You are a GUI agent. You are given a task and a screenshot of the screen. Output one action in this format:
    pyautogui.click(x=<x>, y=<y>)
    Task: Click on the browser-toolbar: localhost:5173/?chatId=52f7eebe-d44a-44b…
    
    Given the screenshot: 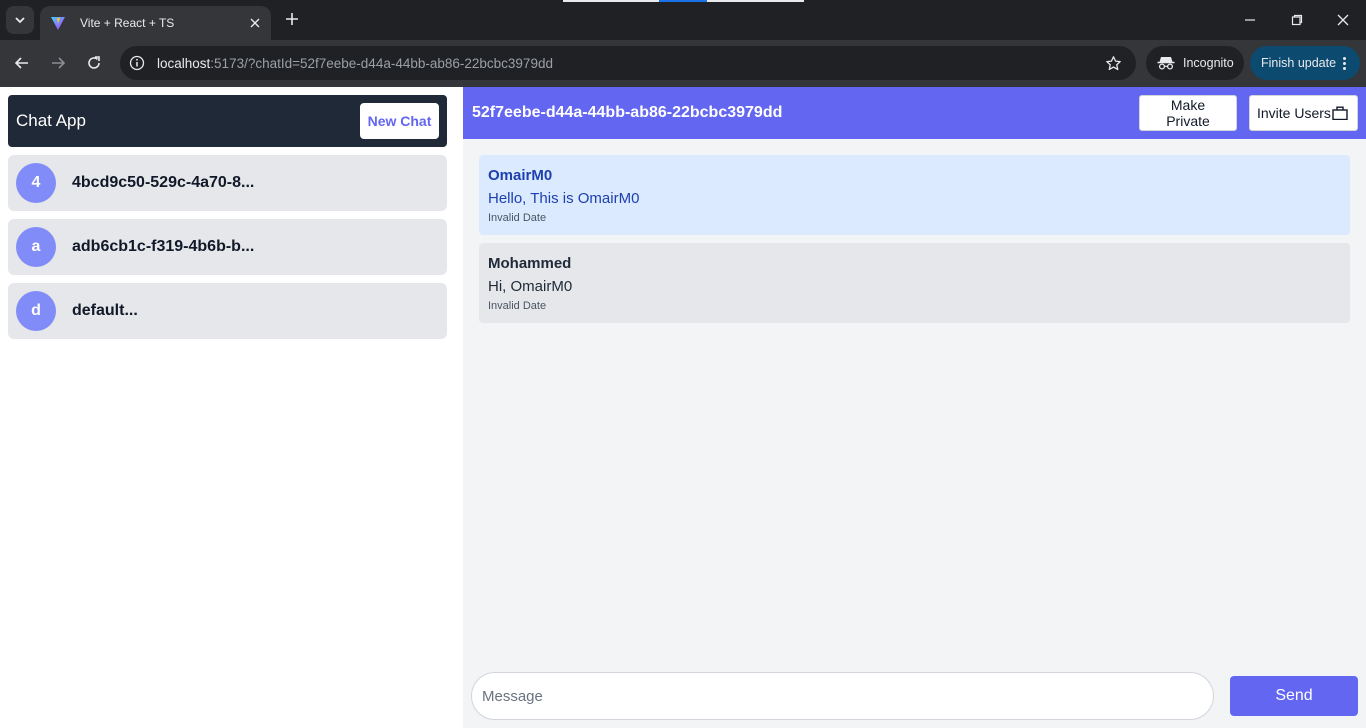 What is the action you would take?
    pyautogui.click(x=683, y=63)
    